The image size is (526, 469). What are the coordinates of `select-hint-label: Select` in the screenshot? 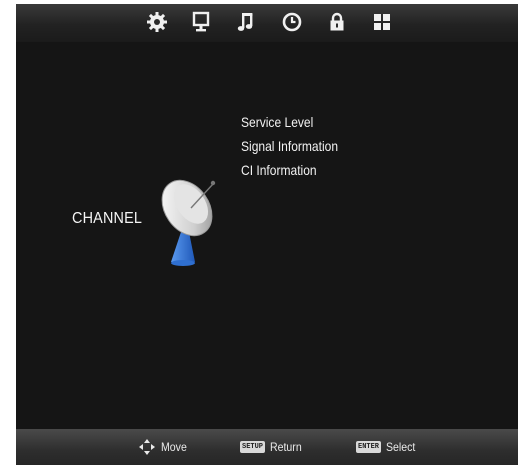 It's located at (401, 447).